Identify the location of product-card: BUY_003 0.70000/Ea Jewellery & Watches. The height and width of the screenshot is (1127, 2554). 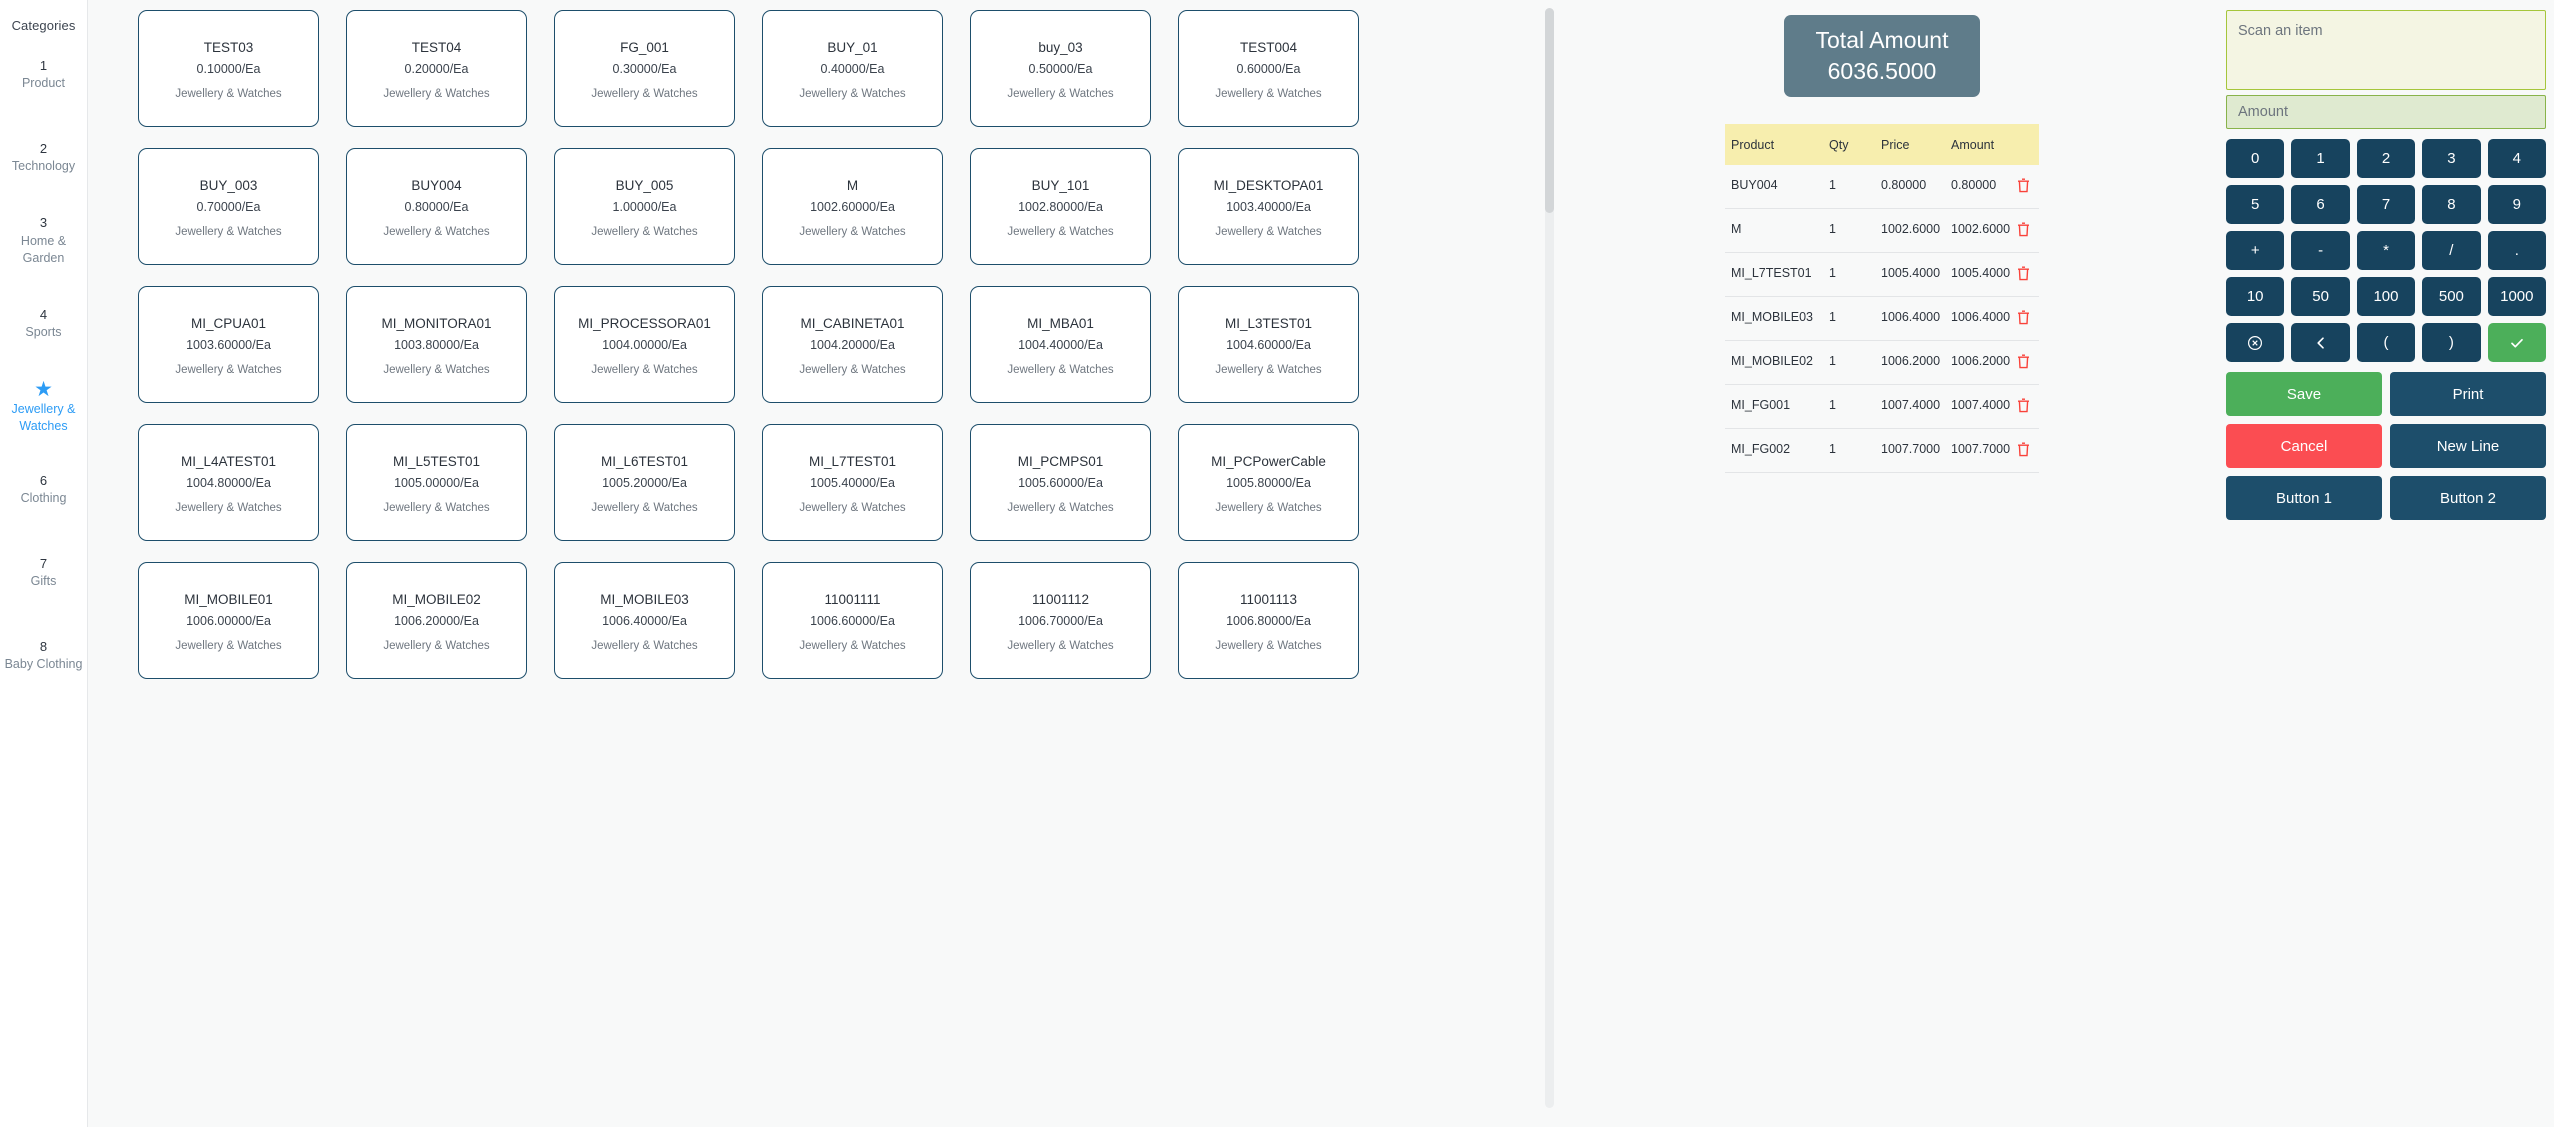
(228, 206).